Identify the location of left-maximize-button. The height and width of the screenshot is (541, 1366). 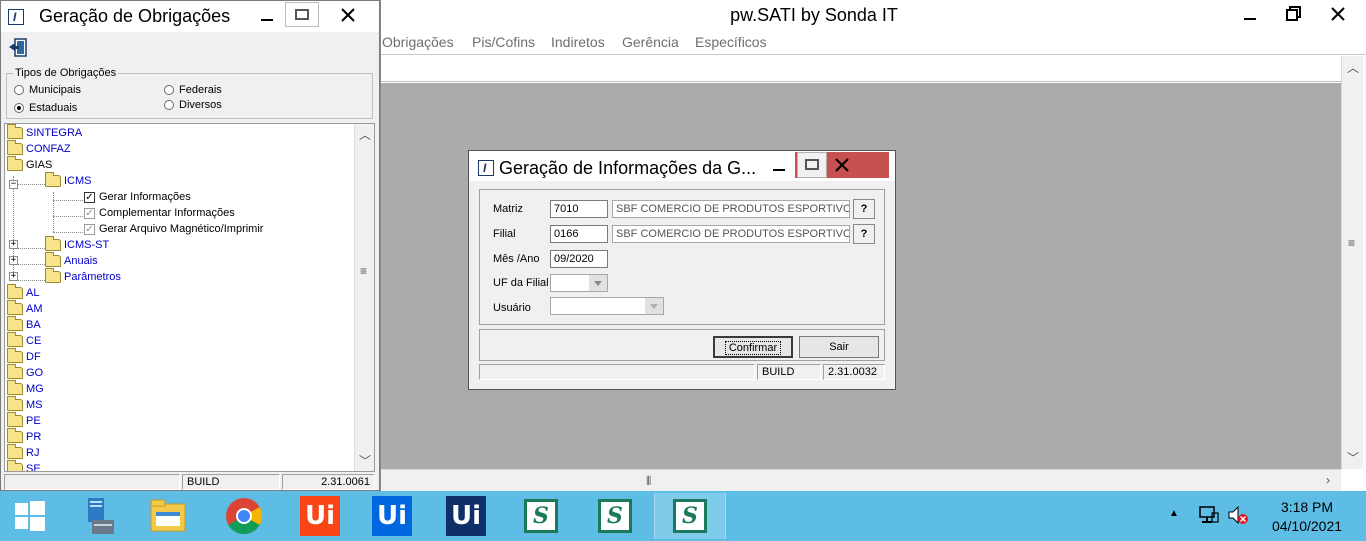
(302, 14).